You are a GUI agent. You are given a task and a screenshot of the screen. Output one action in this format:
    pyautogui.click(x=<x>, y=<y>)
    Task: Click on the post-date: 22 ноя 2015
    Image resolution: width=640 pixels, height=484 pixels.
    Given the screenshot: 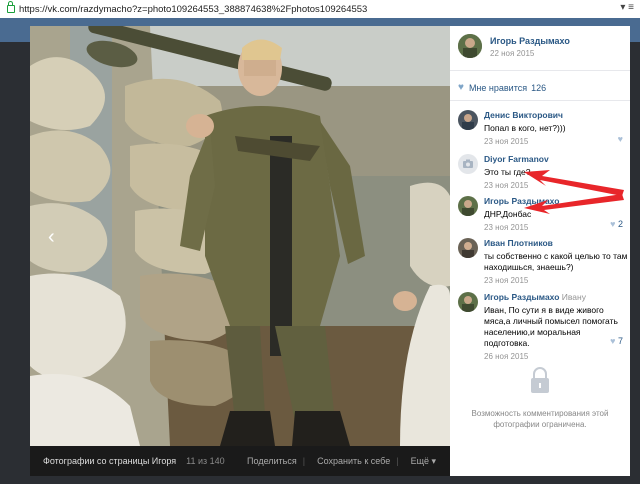 What is the action you would take?
    pyautogui.click(x=512, y=53)
    